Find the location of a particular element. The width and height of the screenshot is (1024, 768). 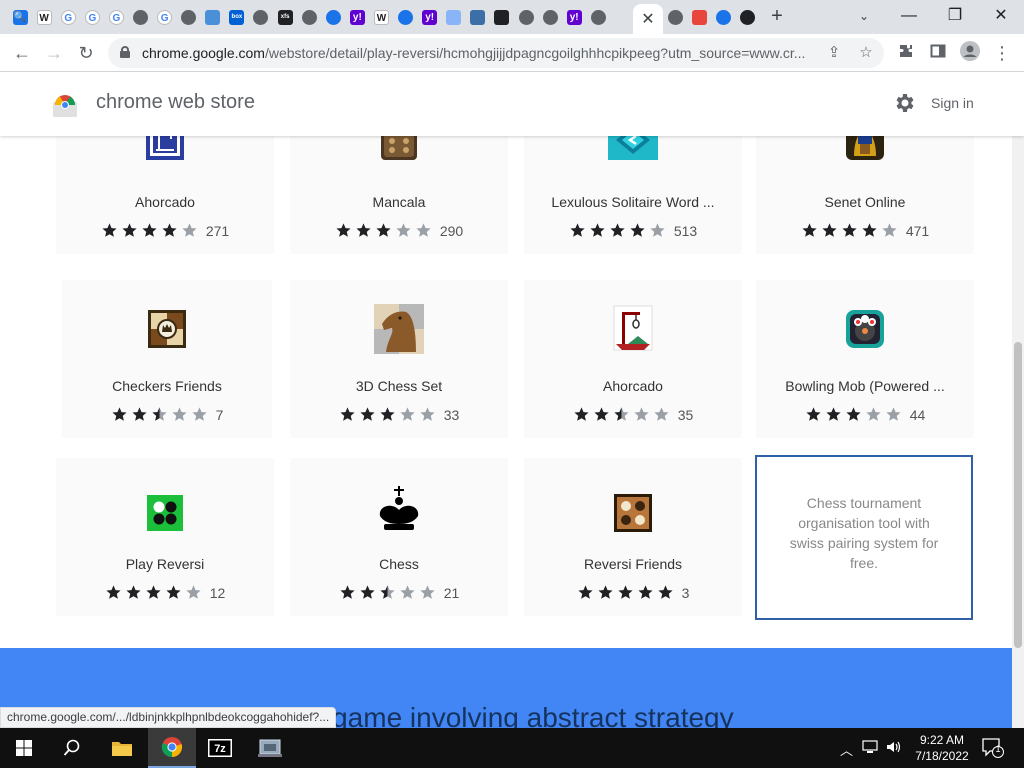

favicon-tab: 🔍 is located at coordinates (20, 17).